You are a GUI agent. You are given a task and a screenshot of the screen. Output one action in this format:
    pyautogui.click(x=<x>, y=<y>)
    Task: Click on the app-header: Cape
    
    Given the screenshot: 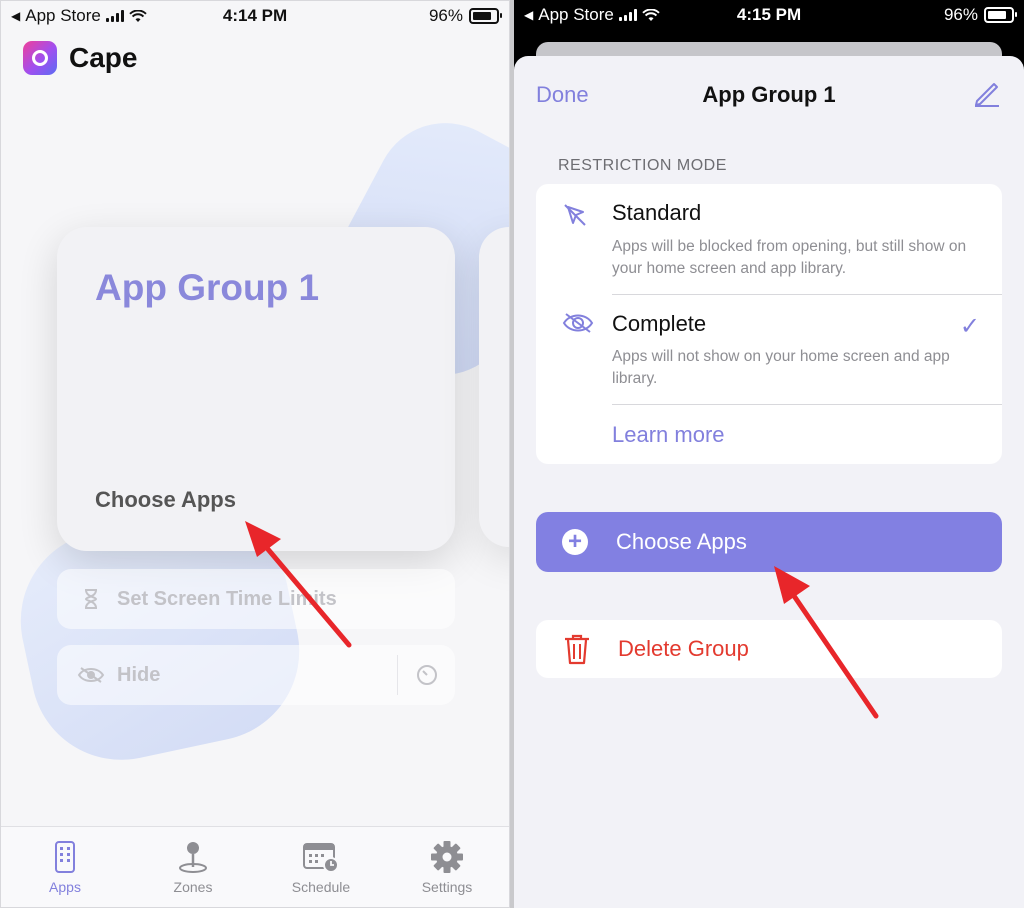 What is the action you would take?
    pyautogui.click(x=80, y=58)
    